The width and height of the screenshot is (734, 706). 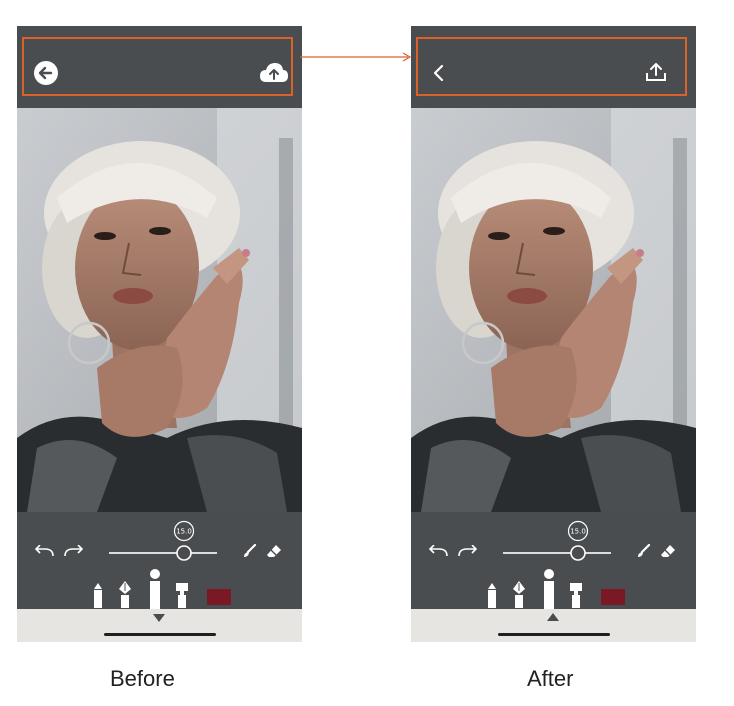 What do you see at coordinates (550, 678) in the screenshot?
I see `after-label: After` at bounding box center [550, 678].